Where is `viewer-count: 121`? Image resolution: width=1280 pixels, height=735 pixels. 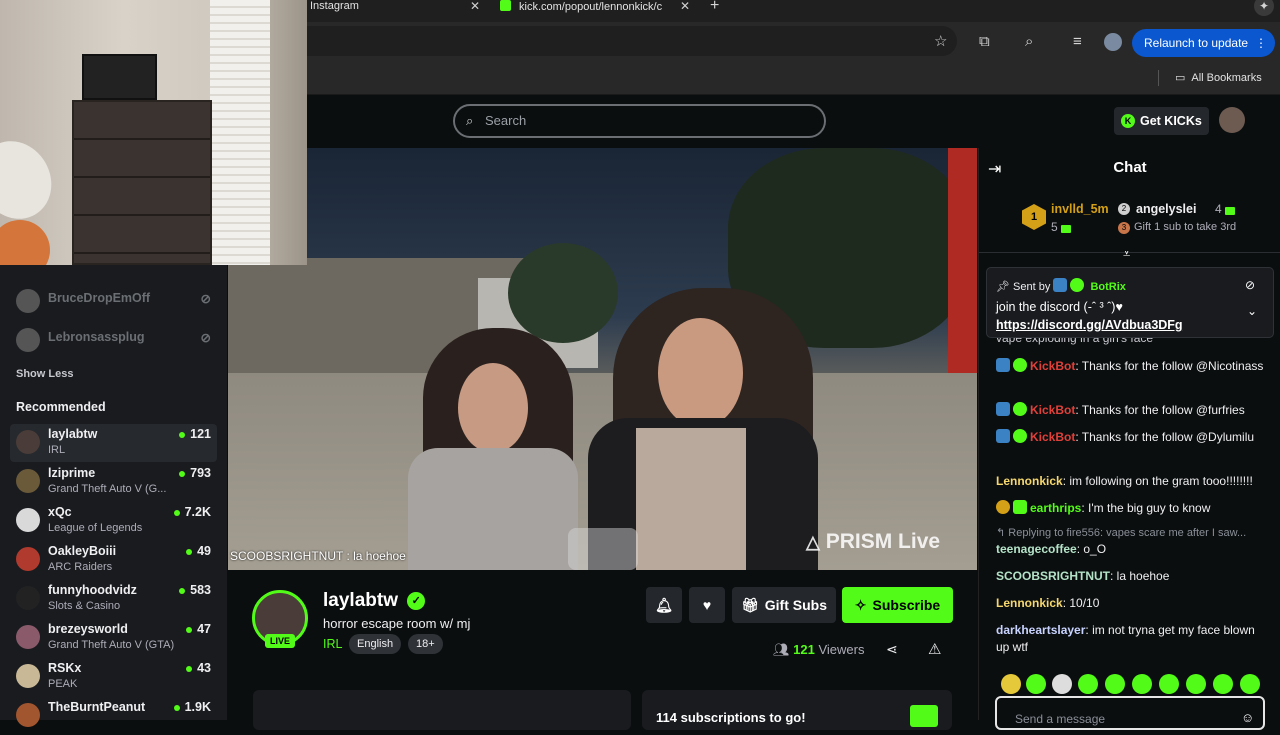 viewer-count: 121 is located at coordinates (195, 434).